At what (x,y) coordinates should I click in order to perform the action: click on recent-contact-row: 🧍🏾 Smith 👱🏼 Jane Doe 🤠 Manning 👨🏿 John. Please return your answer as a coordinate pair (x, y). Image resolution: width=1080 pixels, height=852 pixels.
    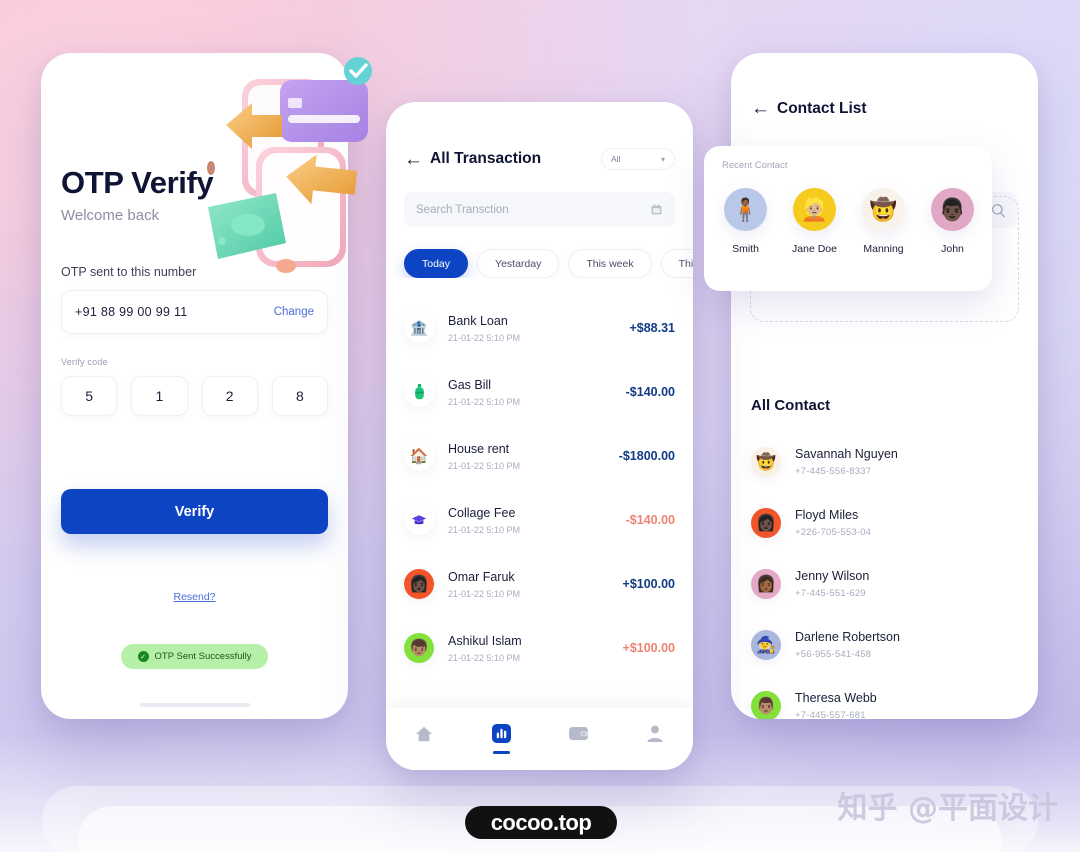
    Looking at the image, I should click on (857, 221).